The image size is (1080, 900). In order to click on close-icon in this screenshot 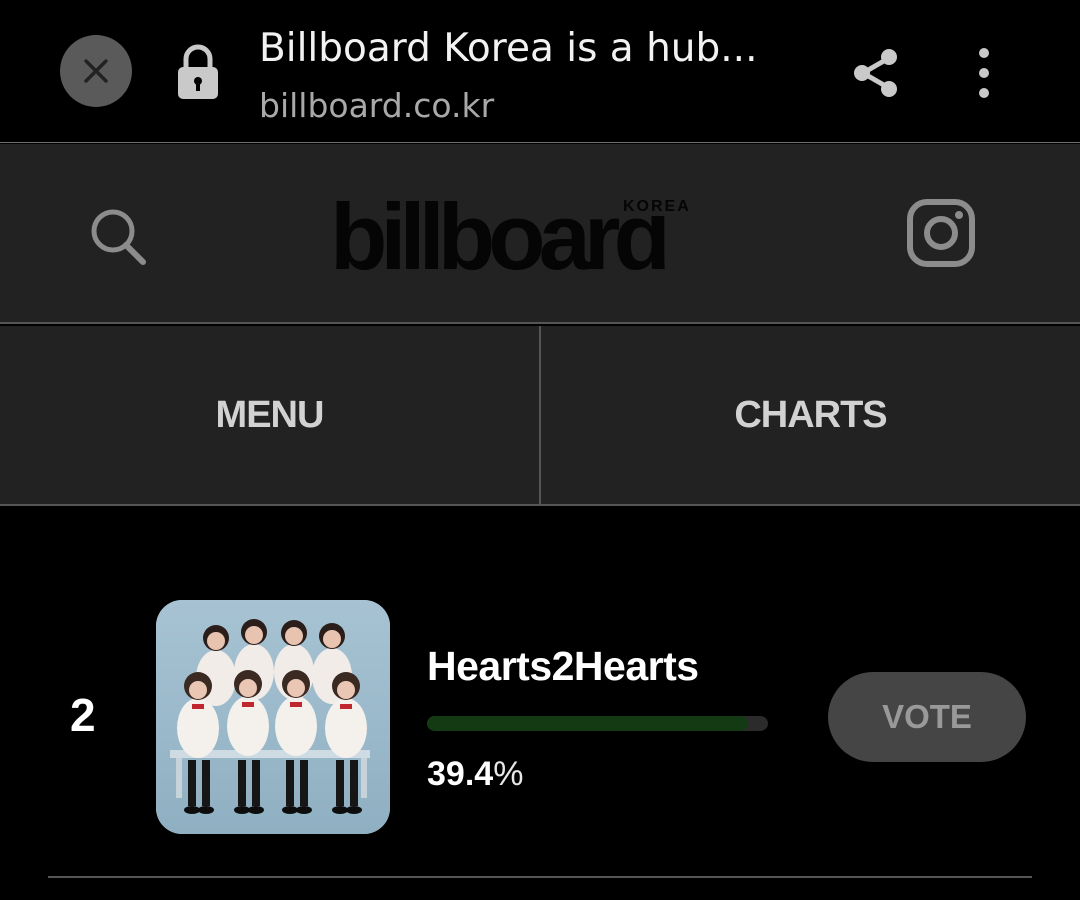, I will do `click(96, 71)`.